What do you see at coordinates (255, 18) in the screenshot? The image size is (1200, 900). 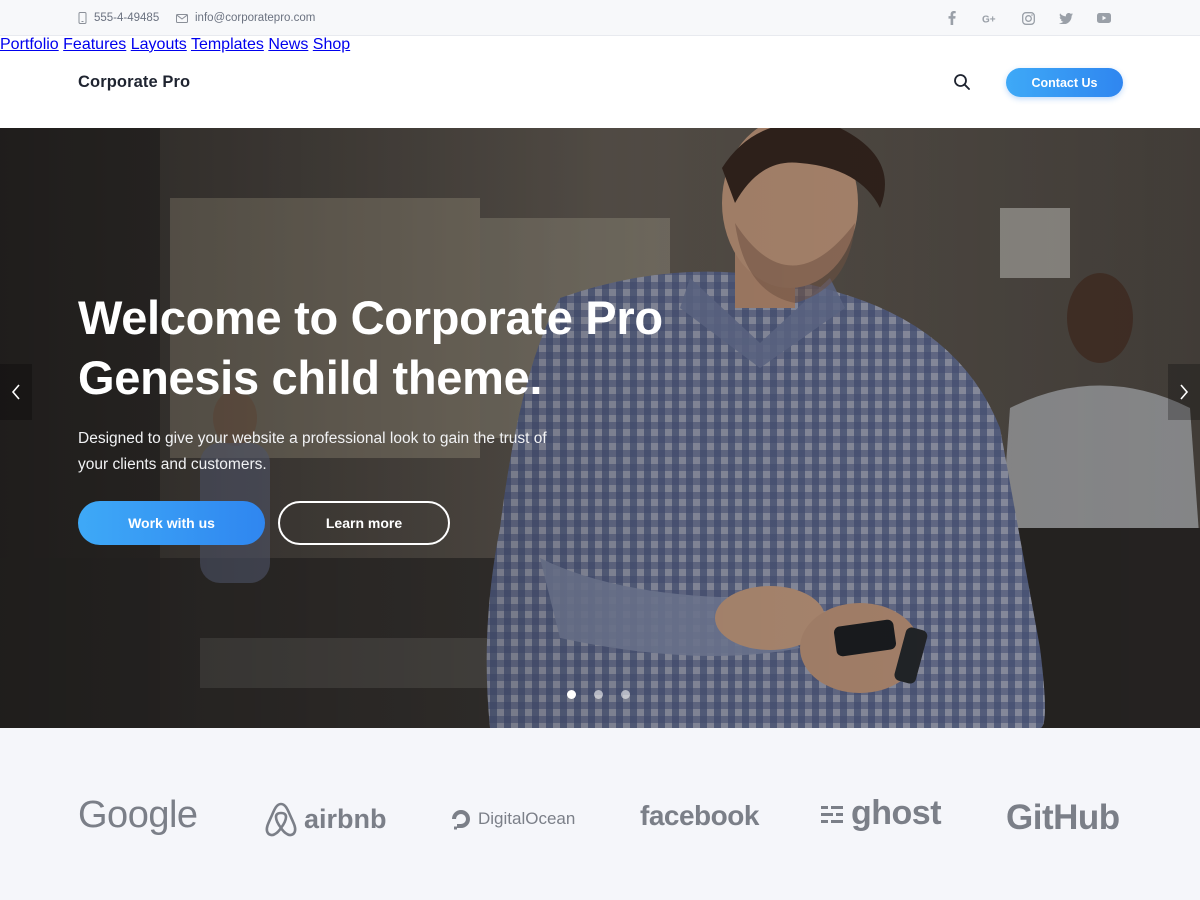 I see `email-address: info@corporatepro.com` at bounding box center [255, 18].